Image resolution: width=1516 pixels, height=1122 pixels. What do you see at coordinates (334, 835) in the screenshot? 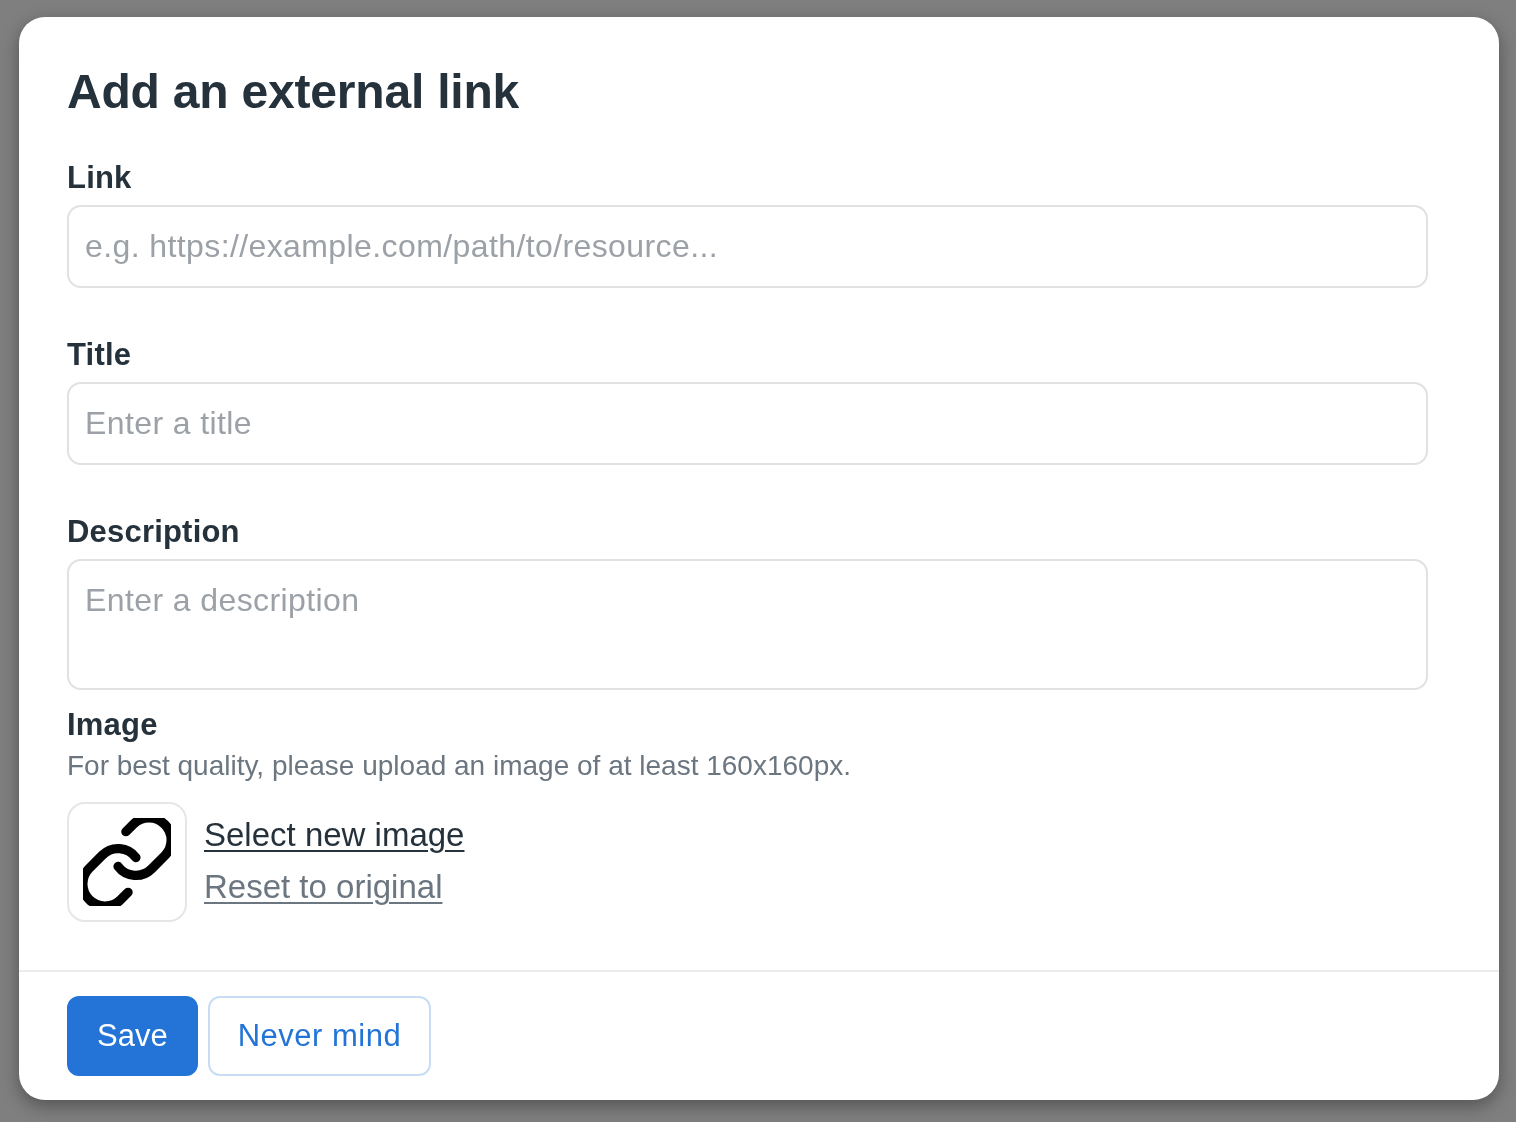
I see `select-image-link: Select new image` at bounding box center [334, 835].